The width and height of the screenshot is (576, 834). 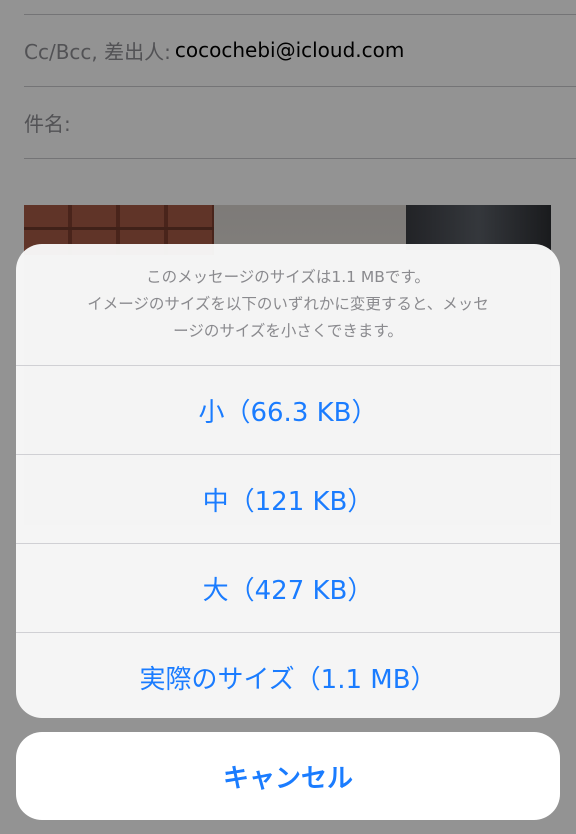 What do you see at coordinates (288, 277) in the screenshot?
I see `message-line: このメッセージのサイズは1.1 MBです。` at bounding box center [288, 277].